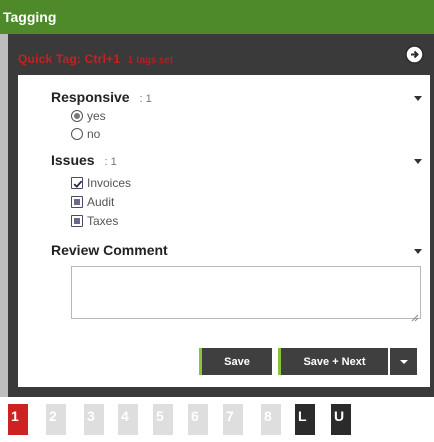 The height and width of the screenshot is (442, 434). Describe the element at coordinates (109, 183) in the screenshot. I see `checkbox-label: Invoices` at that location.